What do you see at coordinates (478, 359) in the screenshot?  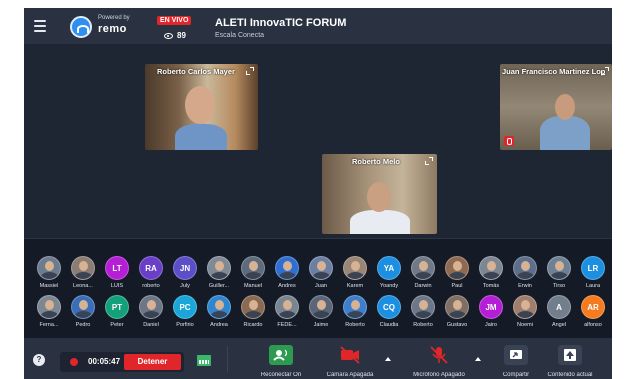 I see `mic-options-caret-icon` at bounding box center [478, 359].